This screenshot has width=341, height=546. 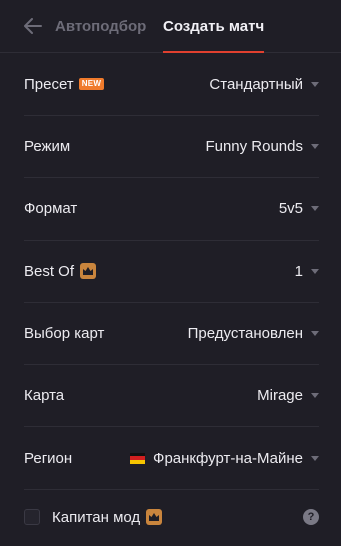 I want to click on tab-create-match: Создать матч, so click(x=214, y=26).